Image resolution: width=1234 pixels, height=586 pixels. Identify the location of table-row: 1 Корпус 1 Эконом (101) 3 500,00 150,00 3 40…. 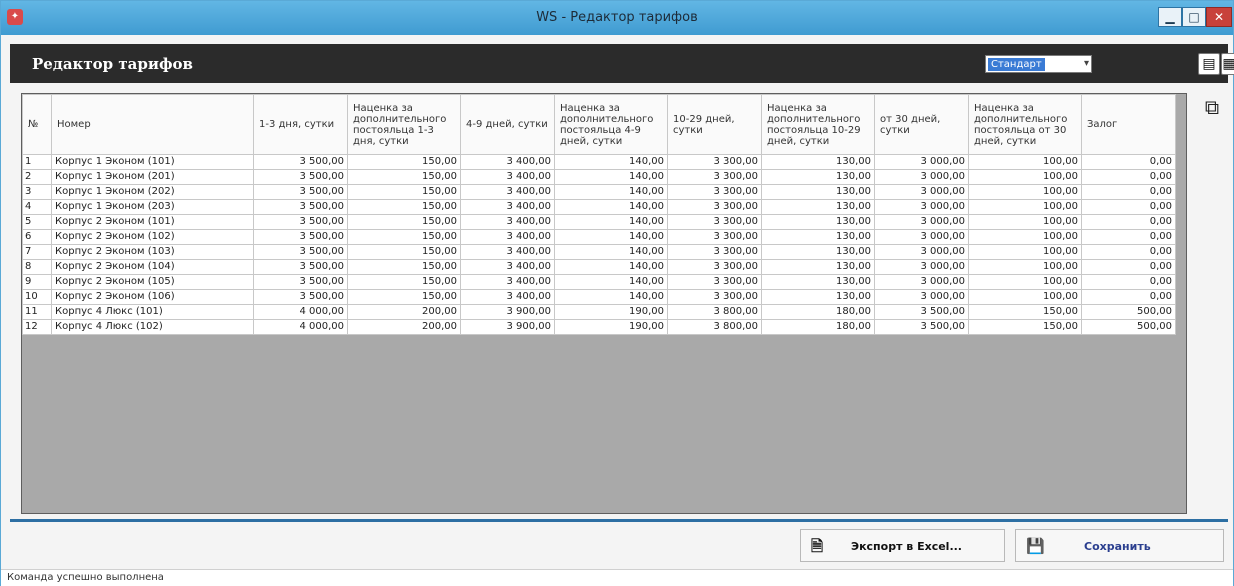
(599, 162).